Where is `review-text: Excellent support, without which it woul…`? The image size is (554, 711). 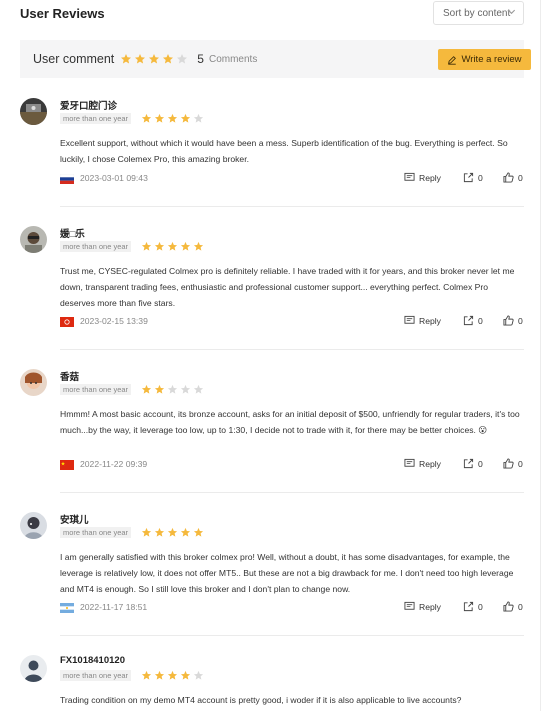
review-text: Excellent support, without which it woul… is located at coordinates (284, 151).